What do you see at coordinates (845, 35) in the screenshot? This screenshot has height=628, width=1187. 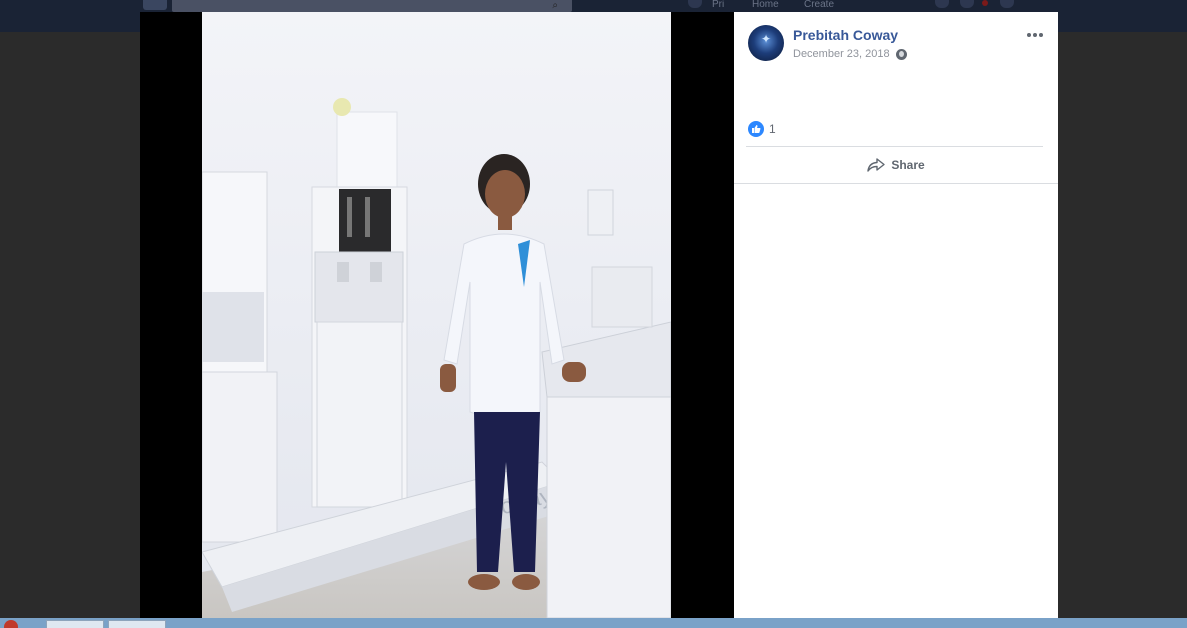 I see `post-author-link: Prebitah Coway` at bounding box center [845, 35].